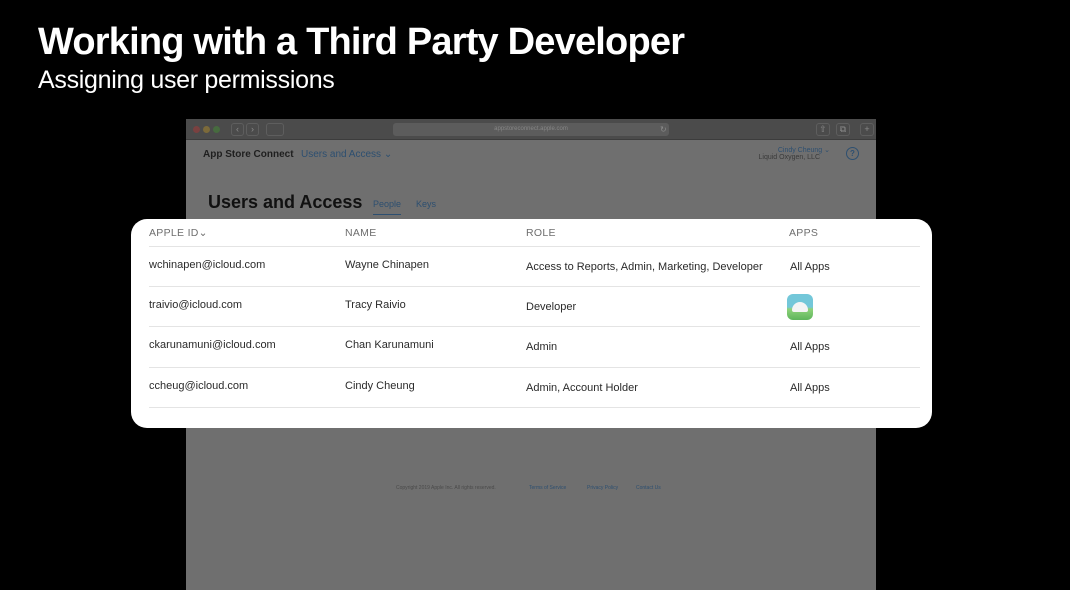 The image size is (1070, 590). What do you see at coordinates (207, 265) in the screenshot?
I see `apple-id-cell: wchinapen@icloud.com` at bounding box center [207, 265].